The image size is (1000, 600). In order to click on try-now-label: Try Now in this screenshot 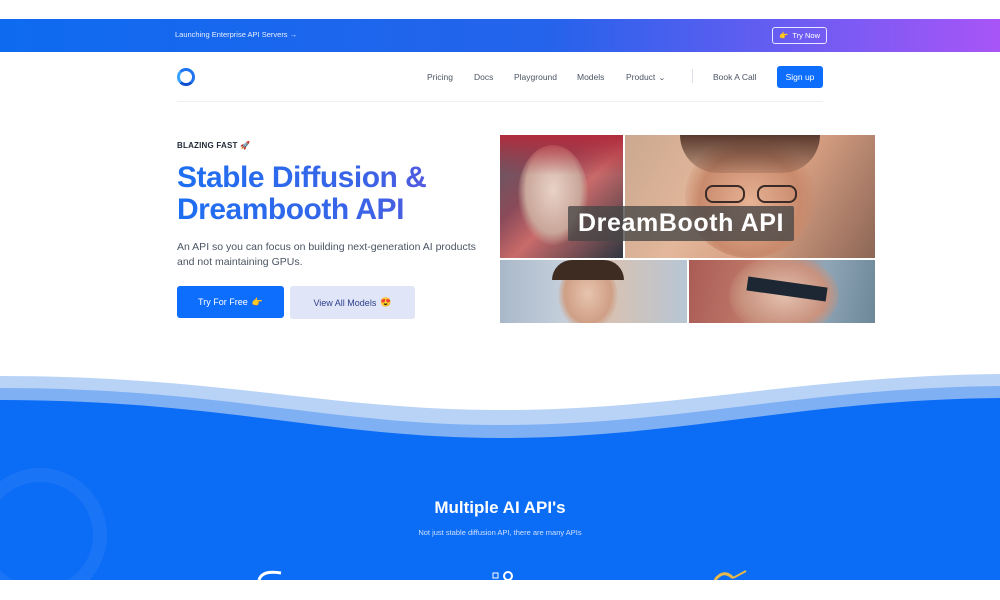, I will do `click(806, 35)`.